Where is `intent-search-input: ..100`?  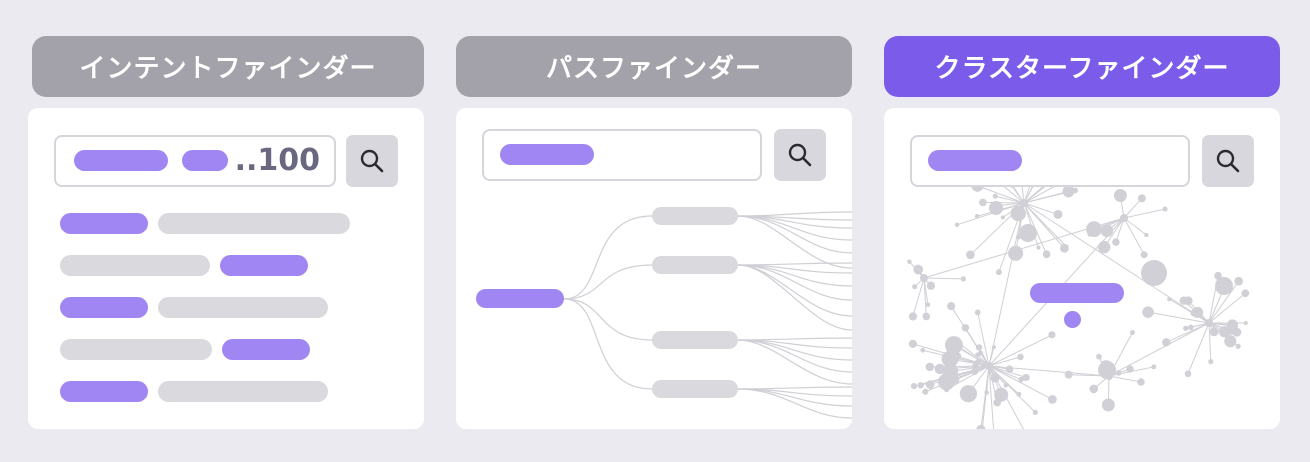 intent-search-input: ..100 is located at coordinates (195, 161).